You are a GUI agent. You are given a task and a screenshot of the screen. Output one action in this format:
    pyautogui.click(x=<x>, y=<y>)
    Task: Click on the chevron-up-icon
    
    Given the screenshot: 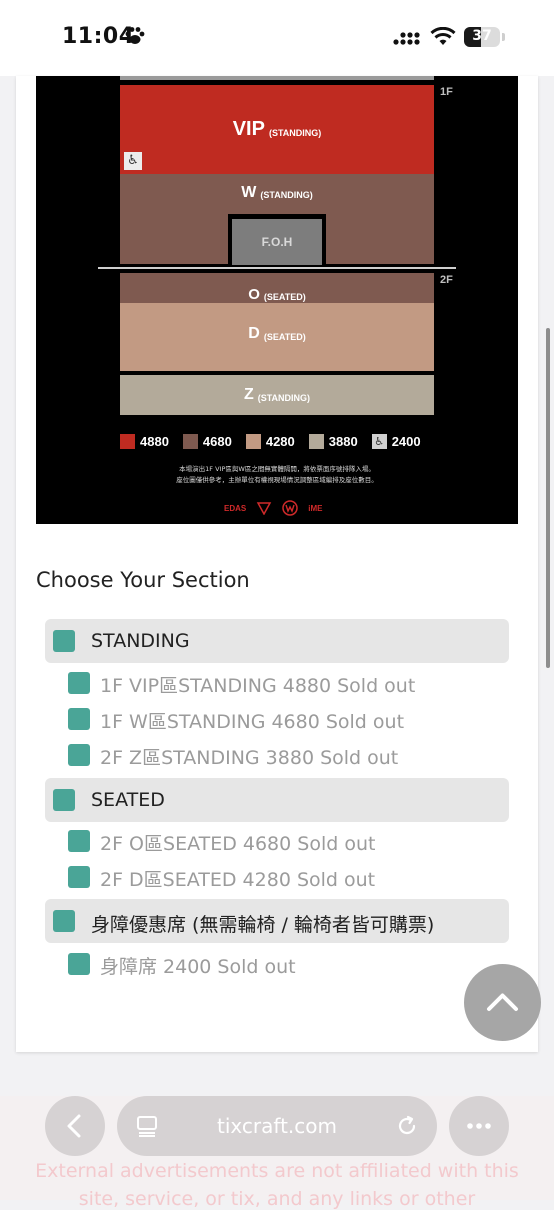 What is the action you would take?
    pyautogui.click(x=502, y=1002)
    